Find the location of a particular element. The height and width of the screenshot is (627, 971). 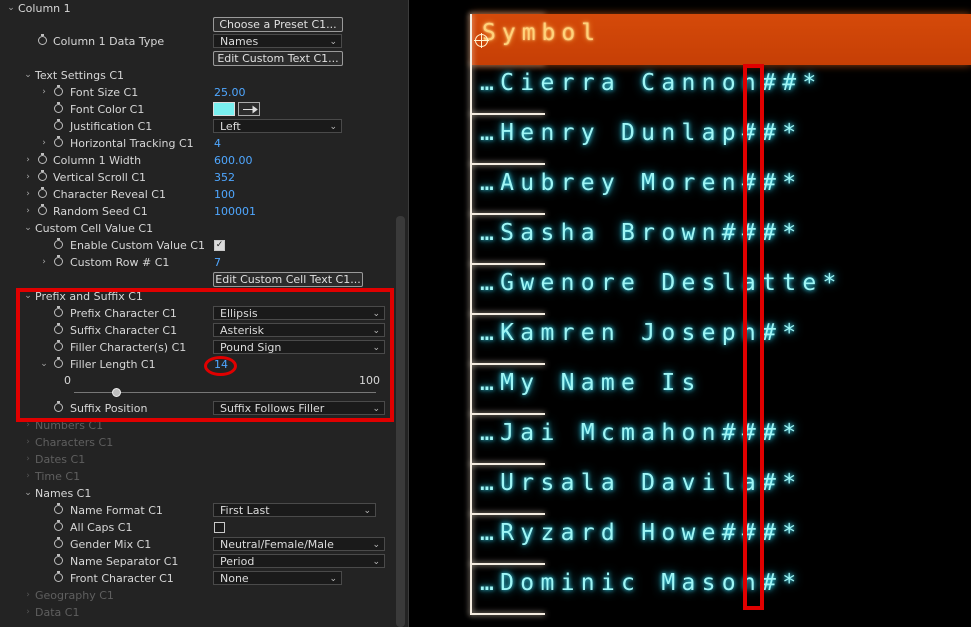

font-size-value: 25.00 is located at coordinates (230, 92).